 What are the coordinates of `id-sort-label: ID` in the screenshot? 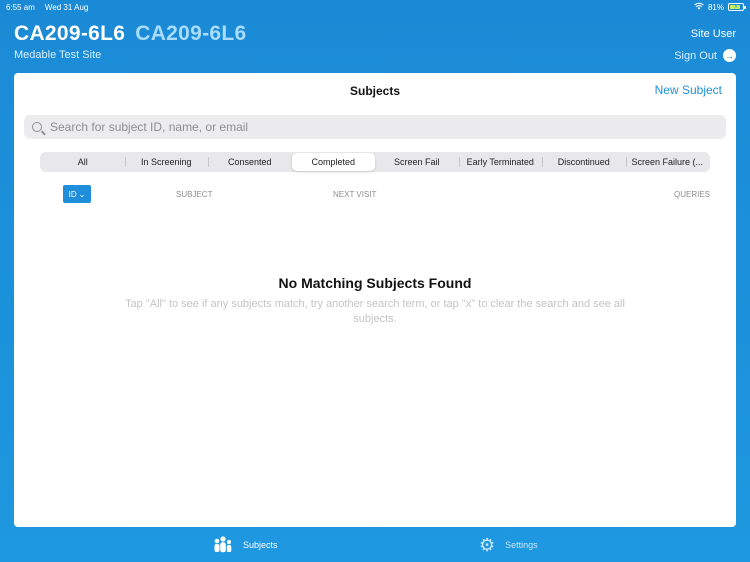 It's located at (72, 194).